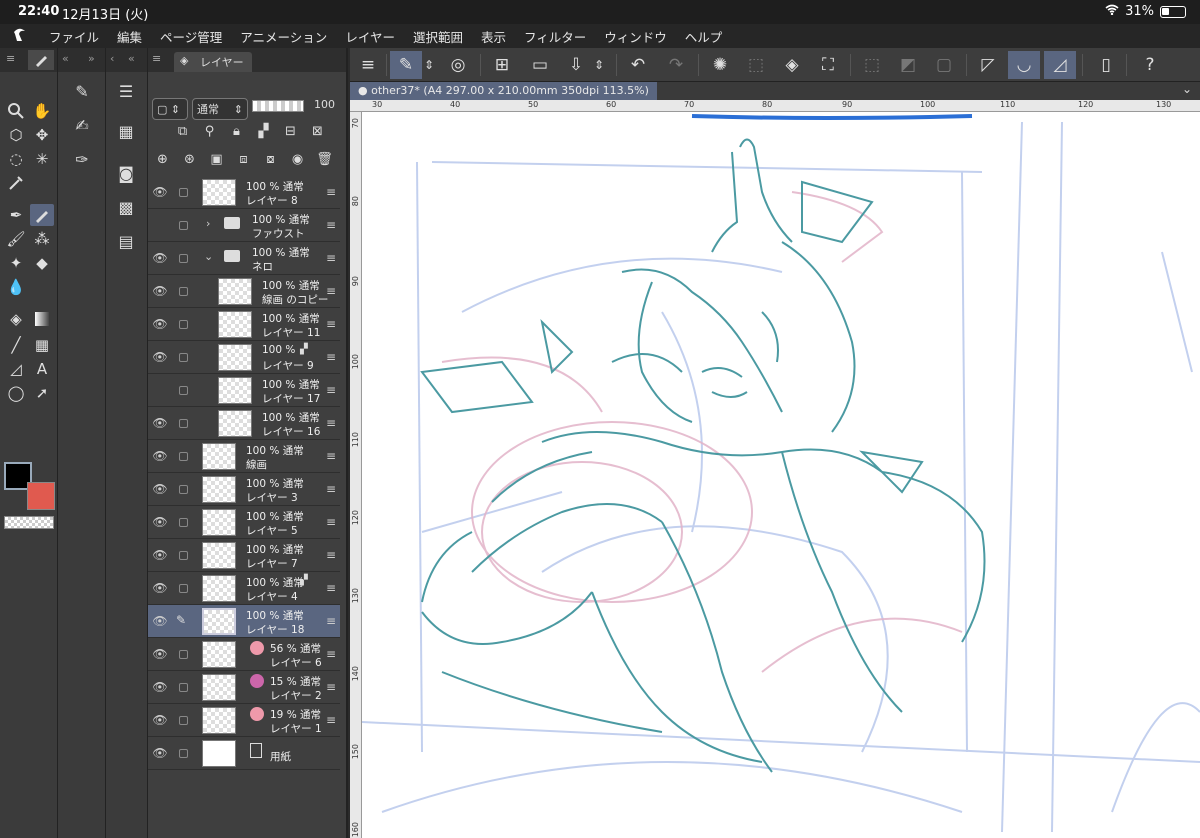  Describe the element at coordinates (635, 36) in the screenshot. I see `menu-window: ウィンドウ` at that location.